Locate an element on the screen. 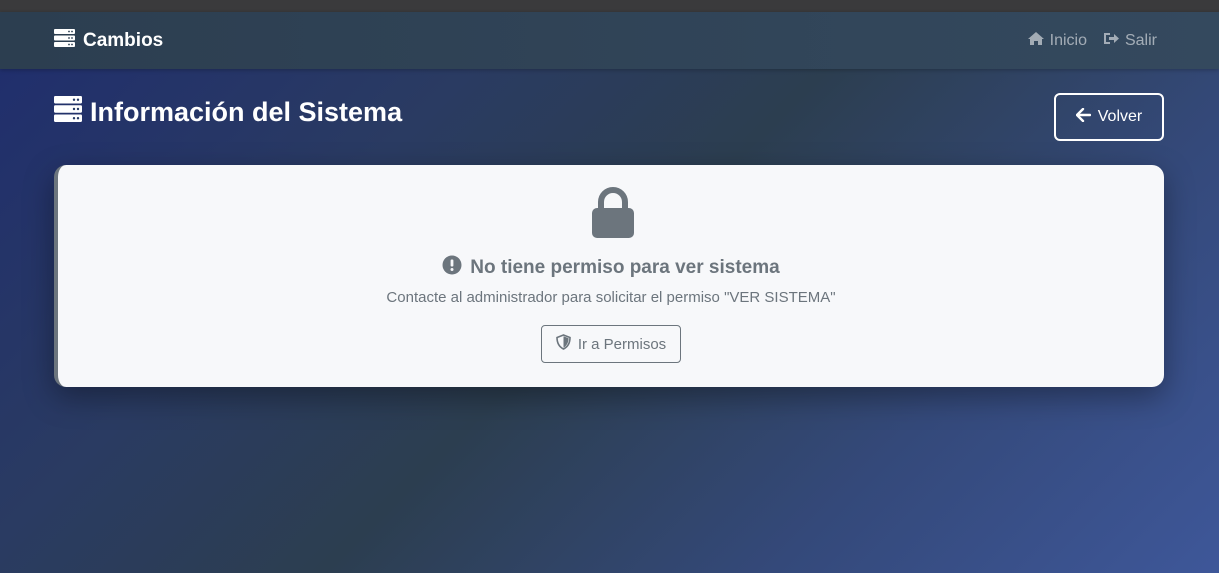  shield-icon is located at coordinates (563, 344).